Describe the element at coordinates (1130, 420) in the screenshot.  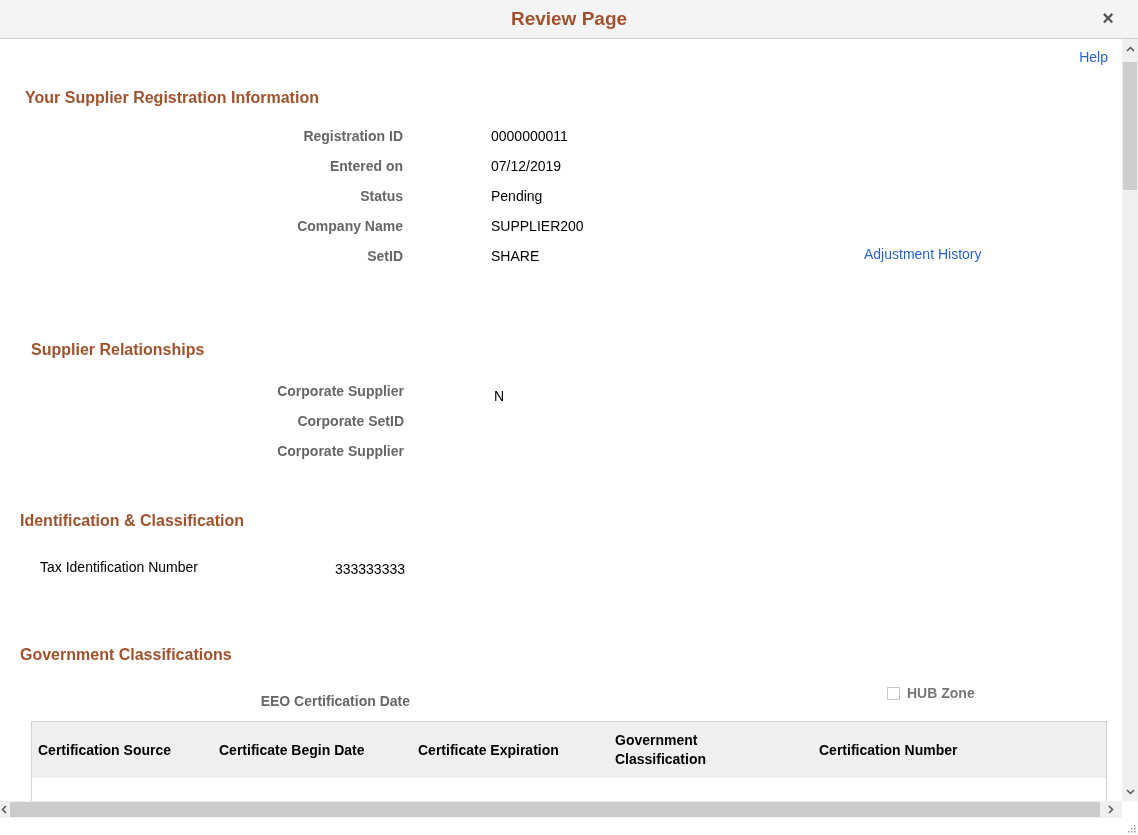
I see `vertical-scrollbar` at that location.